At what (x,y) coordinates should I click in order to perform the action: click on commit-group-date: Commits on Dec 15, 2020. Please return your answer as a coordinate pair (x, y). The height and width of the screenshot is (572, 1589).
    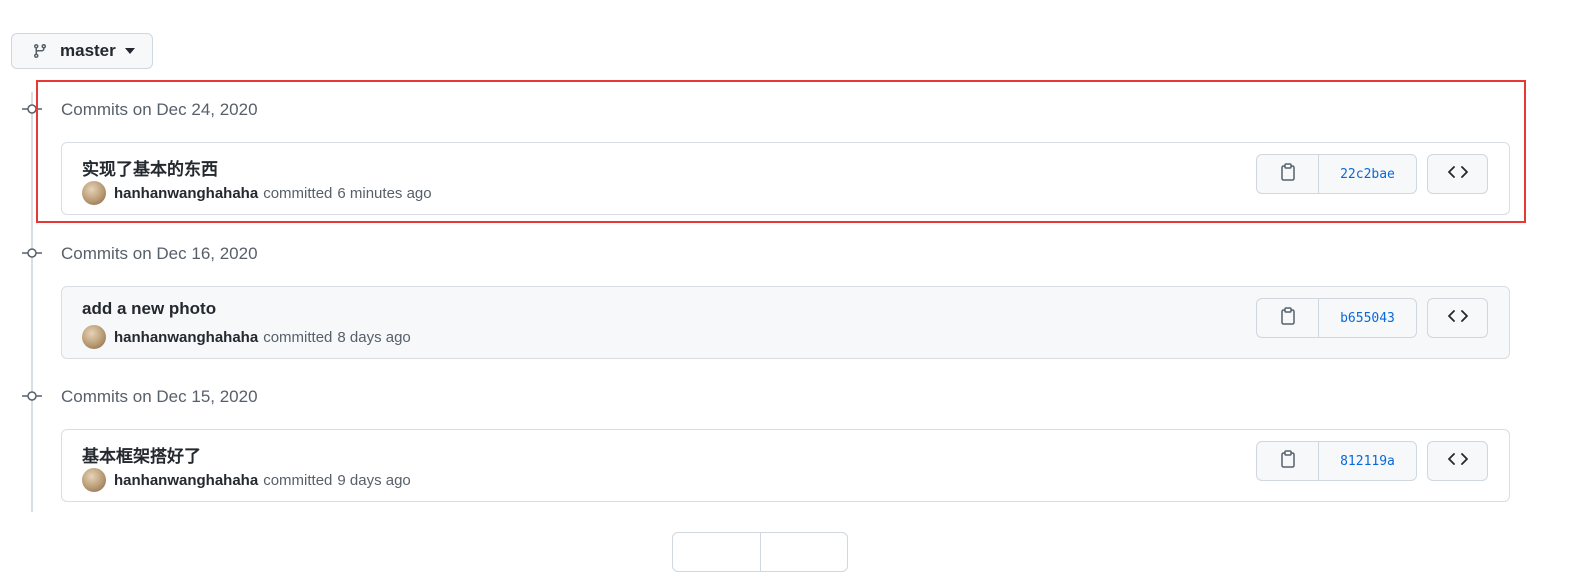
    Looking at the image, I should click on (159, 396).